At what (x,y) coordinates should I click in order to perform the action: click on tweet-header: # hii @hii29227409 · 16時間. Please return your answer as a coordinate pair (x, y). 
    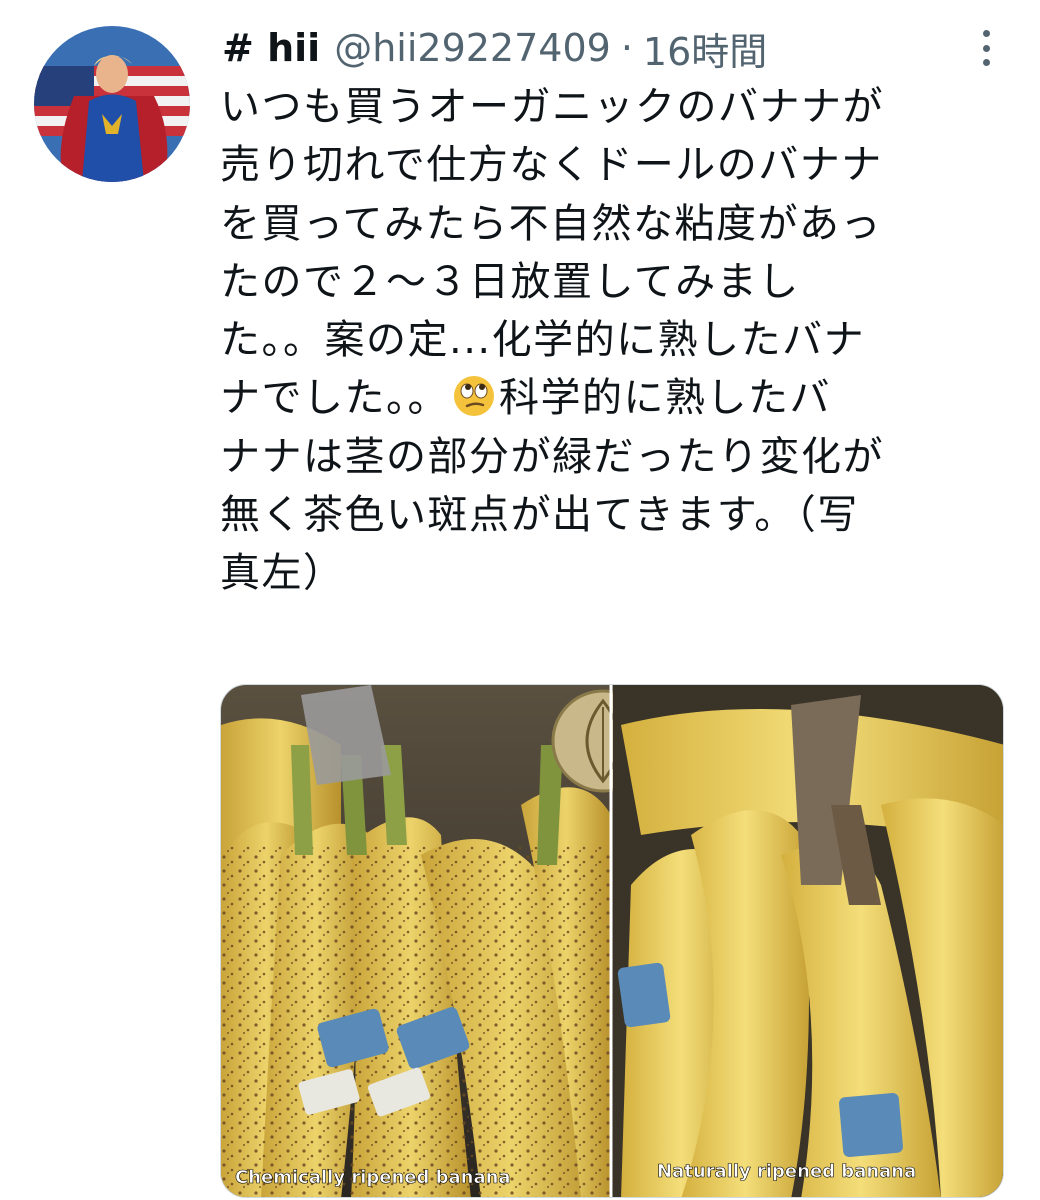
    Looking at the image, I should click on (611, 48).